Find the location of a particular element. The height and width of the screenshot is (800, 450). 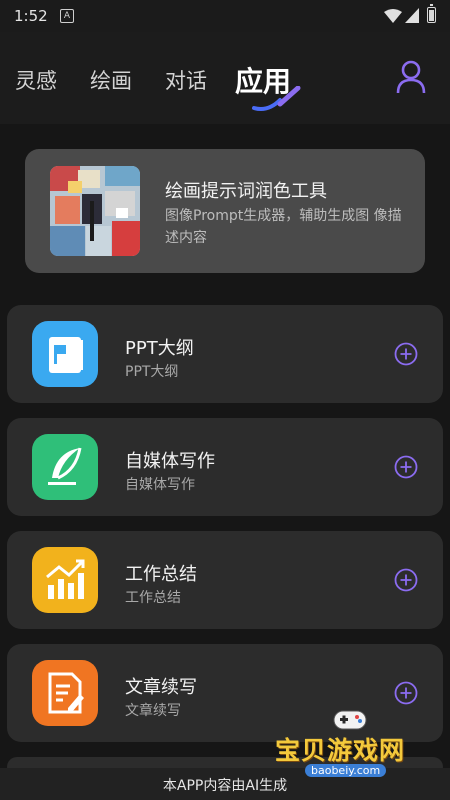

feather-icon is located at coordinates (65, 467).